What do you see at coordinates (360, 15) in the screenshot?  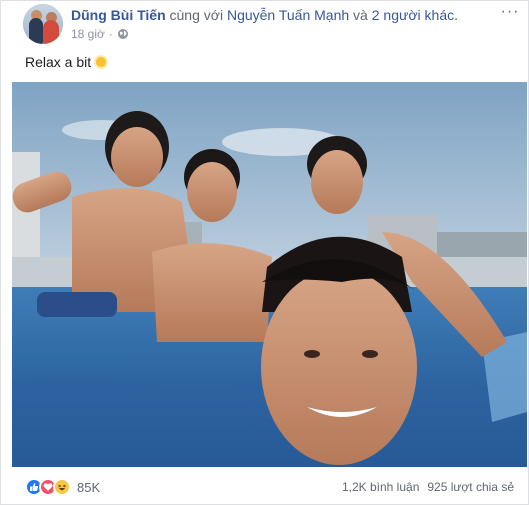 I see `and-text: và` at bounding box center [360, 15].